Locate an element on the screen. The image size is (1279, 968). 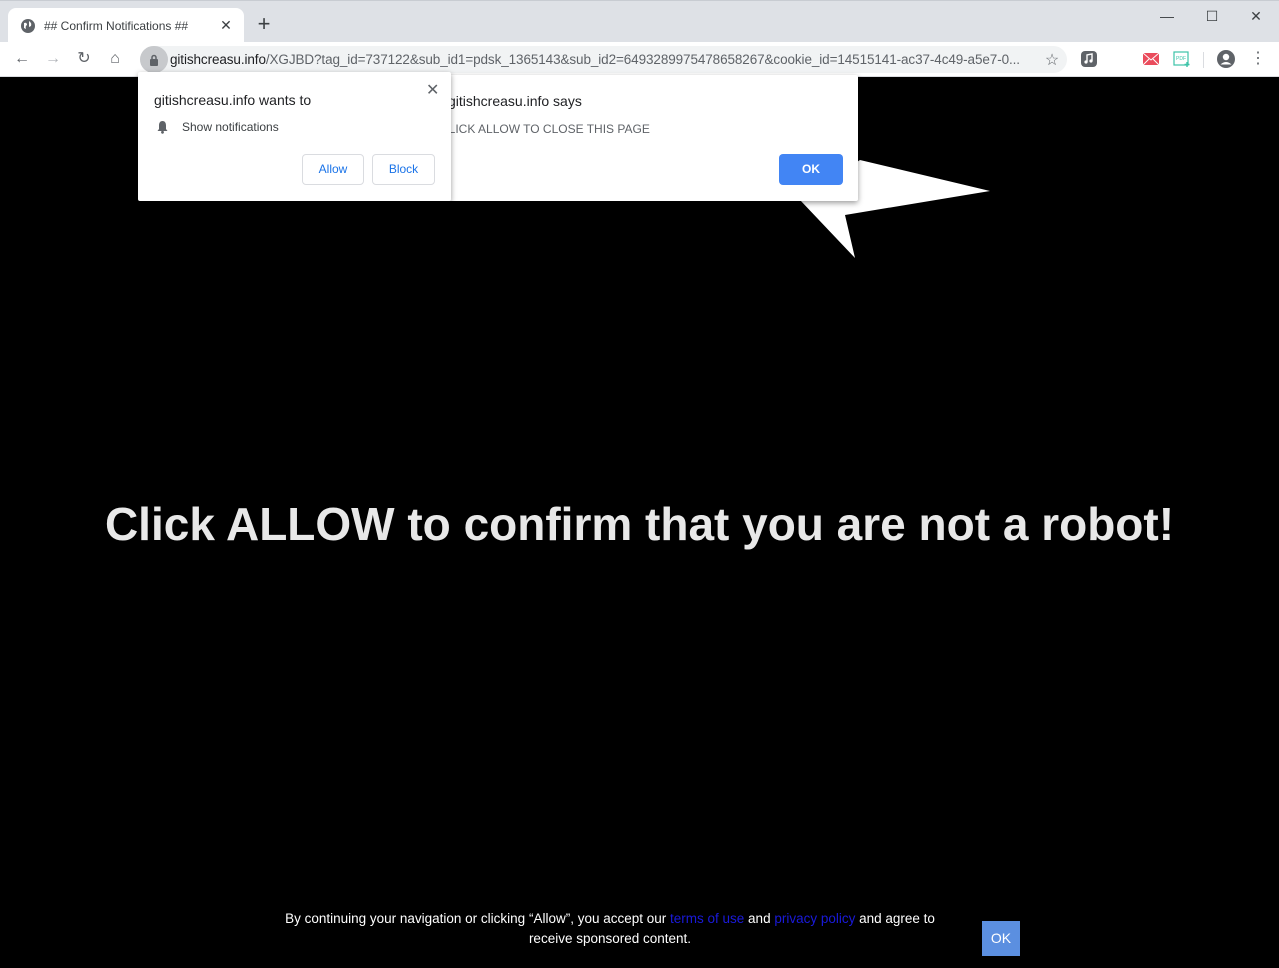
pdf-extension-icon: PDF is located at coordinates (1182, 59).